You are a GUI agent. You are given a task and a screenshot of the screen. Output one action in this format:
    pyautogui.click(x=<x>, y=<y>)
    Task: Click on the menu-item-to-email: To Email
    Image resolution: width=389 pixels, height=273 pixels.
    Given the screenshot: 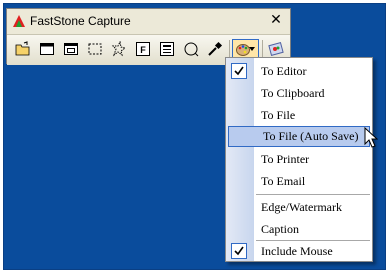 What is the action you would take?
    pyautogui.click(x=299, y=181)
    